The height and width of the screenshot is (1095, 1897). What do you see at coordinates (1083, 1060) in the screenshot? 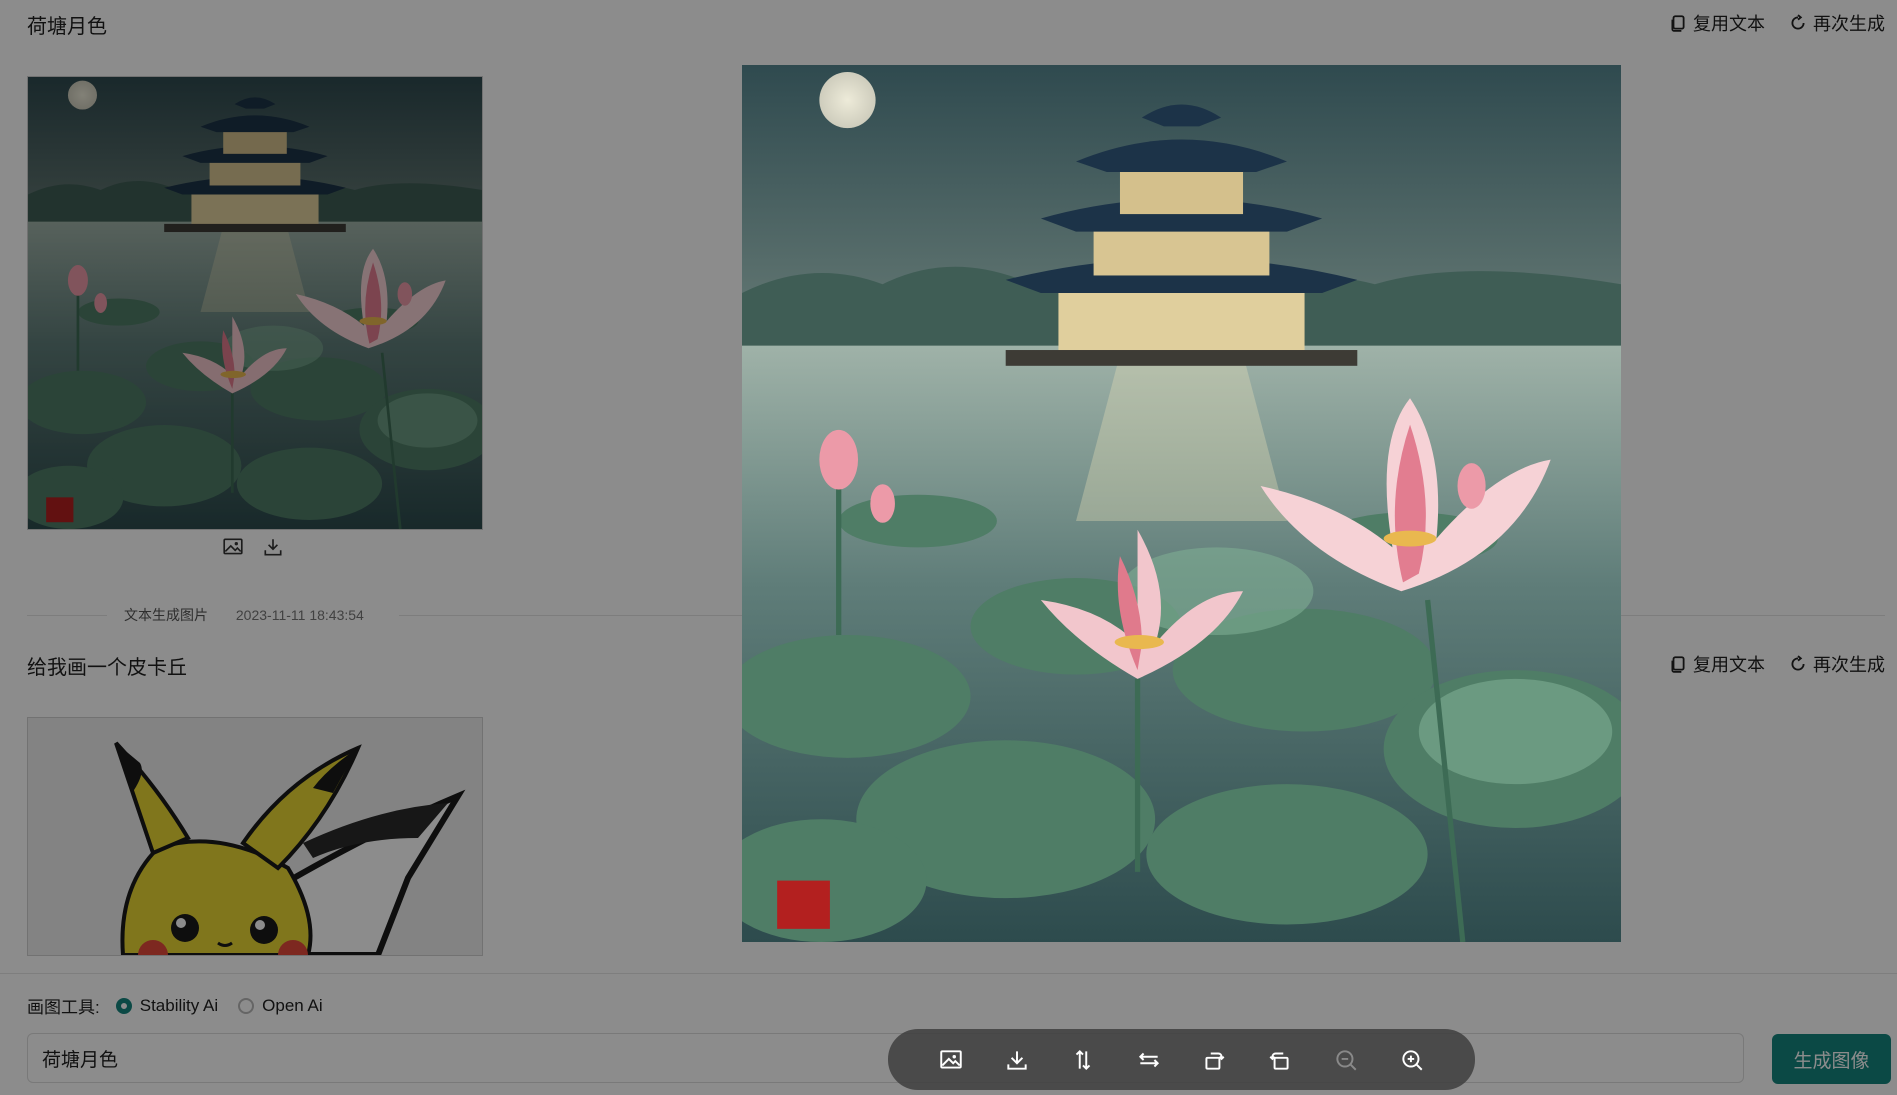
I see `flip-vertical-icon` at bounding box center [1083, 1060].